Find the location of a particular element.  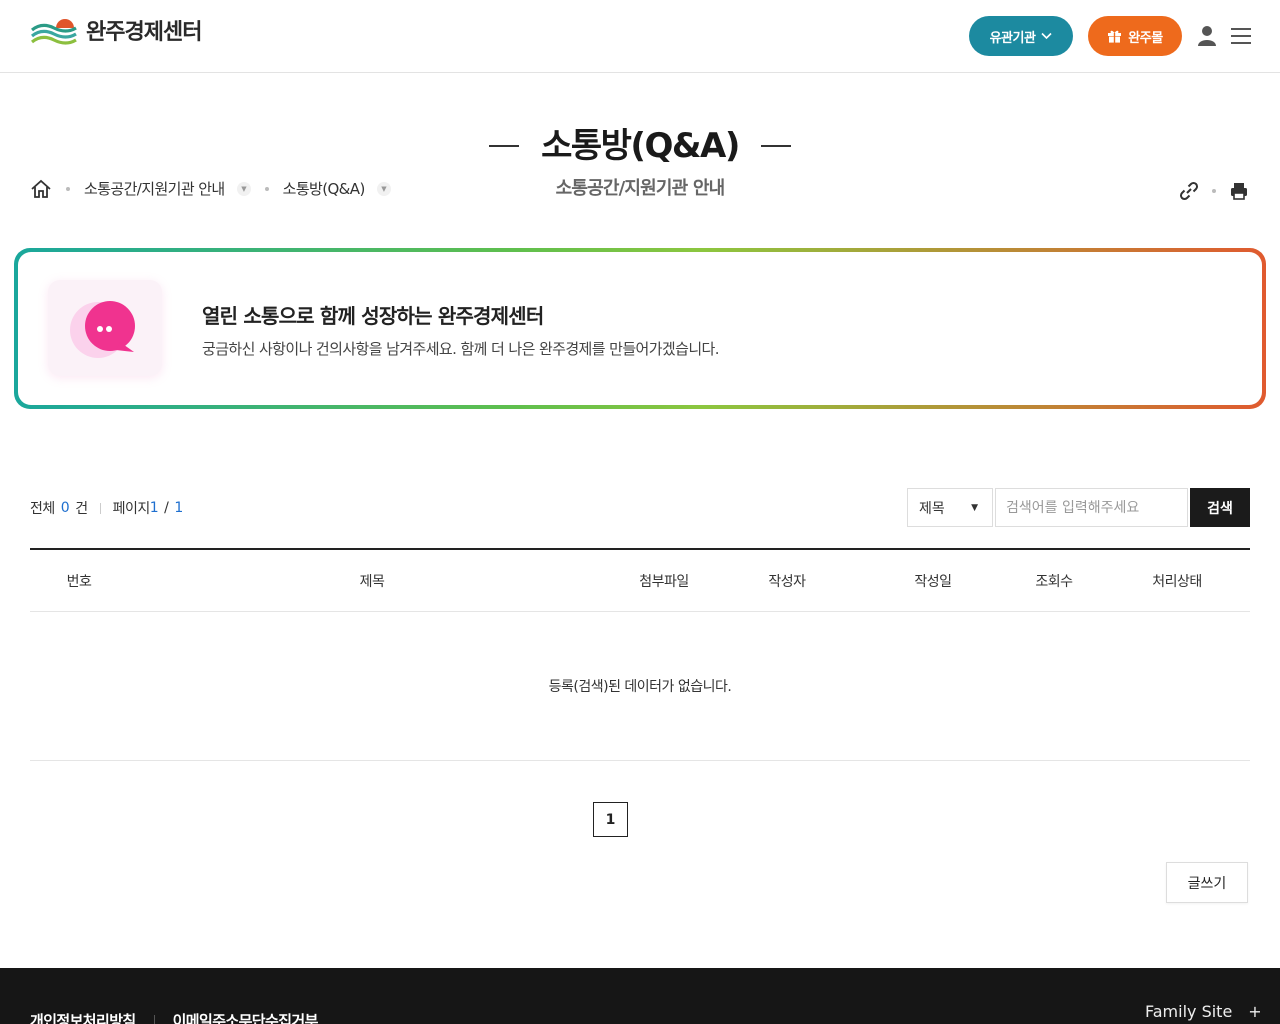

total-label: 전체 is located at coordinates (42, 509).